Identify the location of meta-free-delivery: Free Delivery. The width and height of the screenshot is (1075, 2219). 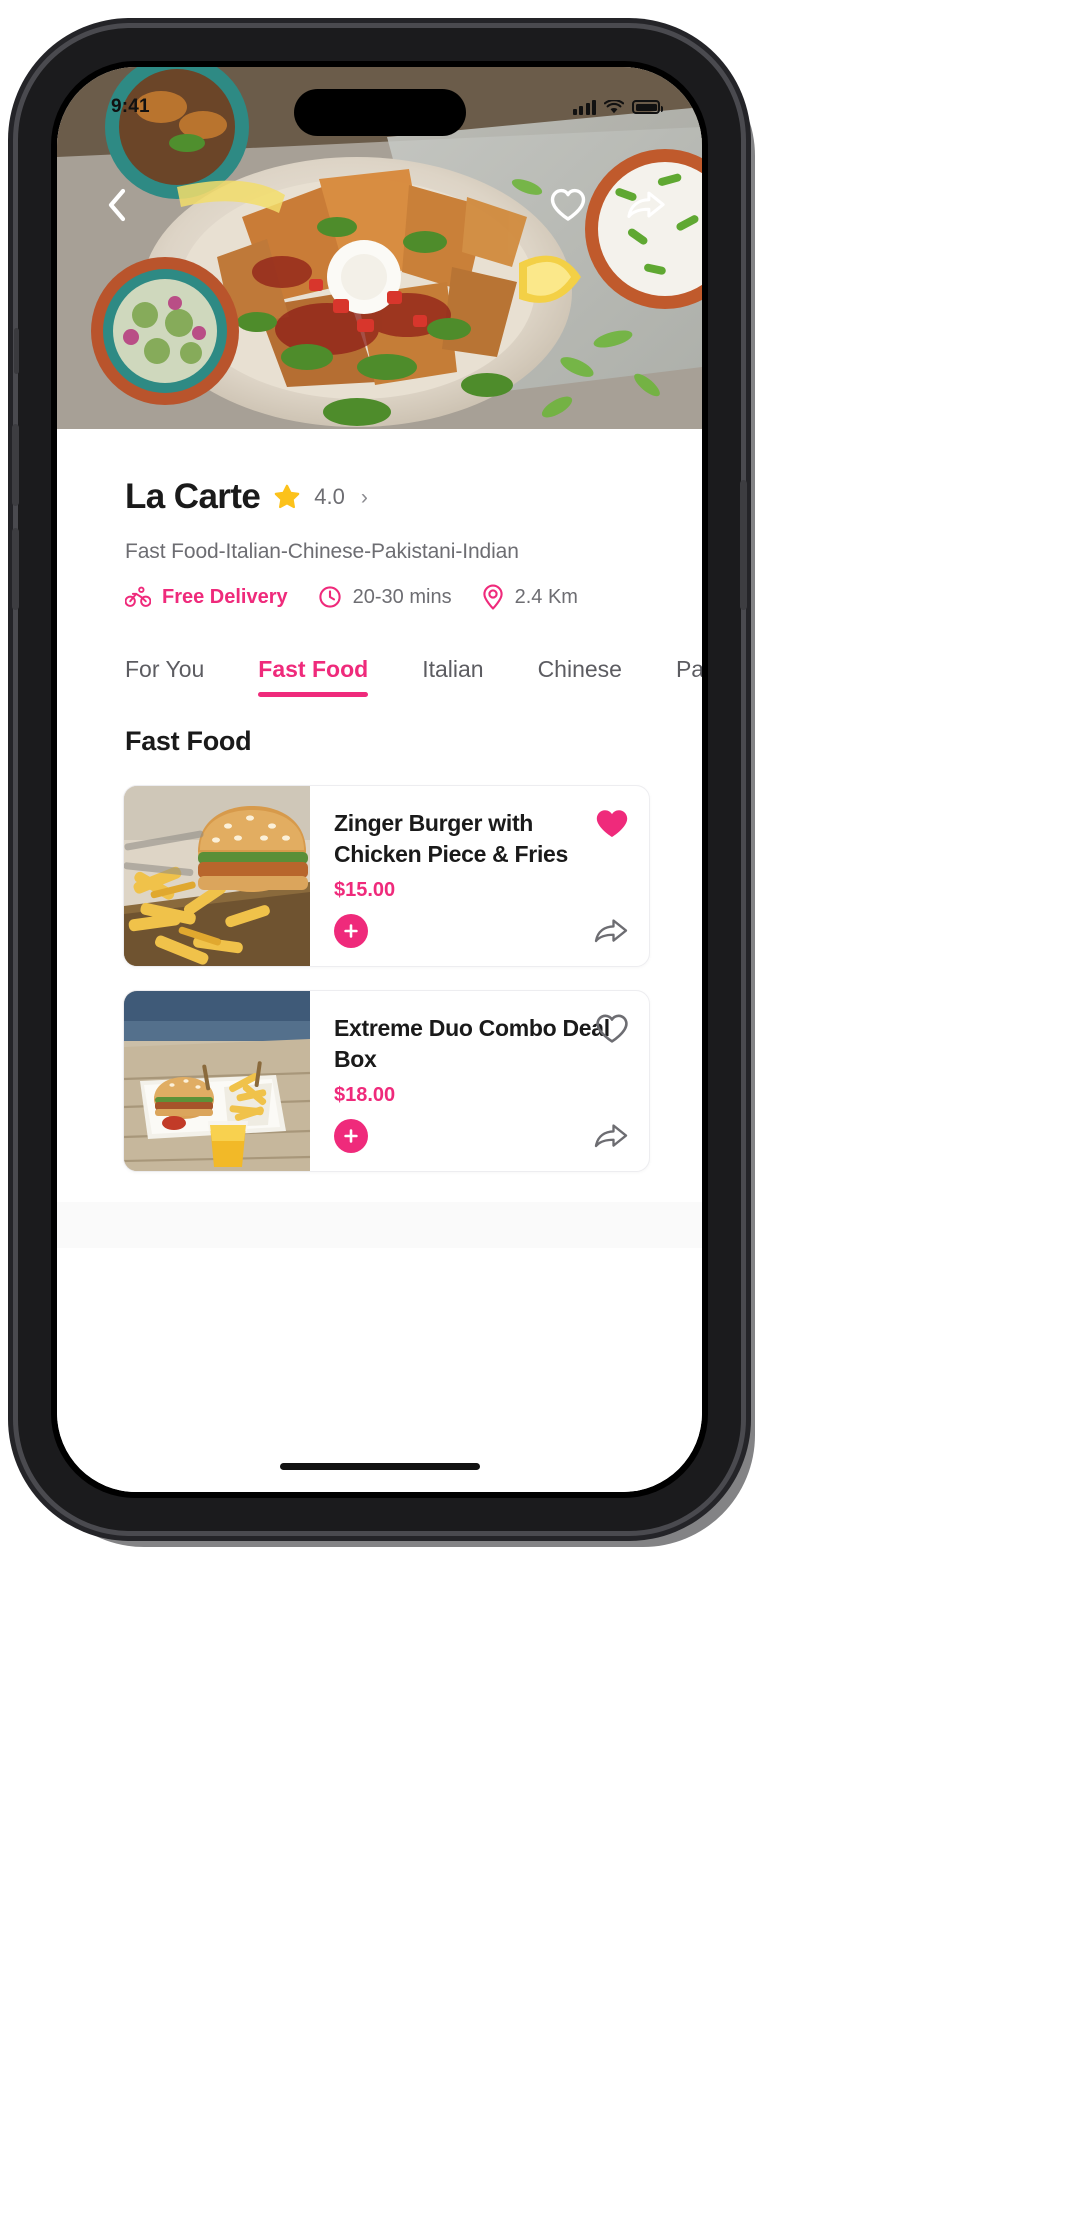
(206, 597).